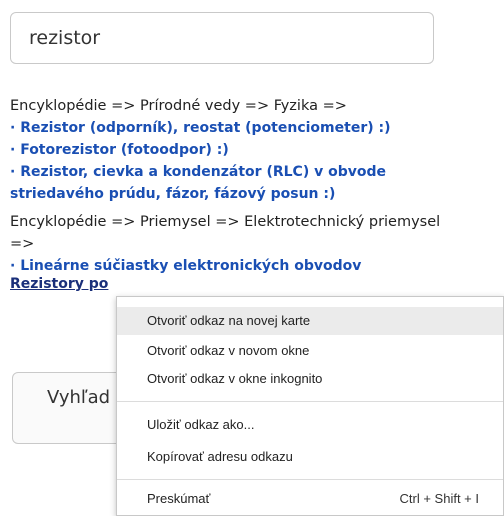 Image resolution: width=504 pixels, height=516 pixels. I want to click on result-link: · Fotorezistor (fotoodpor) :), so click(230, 150).